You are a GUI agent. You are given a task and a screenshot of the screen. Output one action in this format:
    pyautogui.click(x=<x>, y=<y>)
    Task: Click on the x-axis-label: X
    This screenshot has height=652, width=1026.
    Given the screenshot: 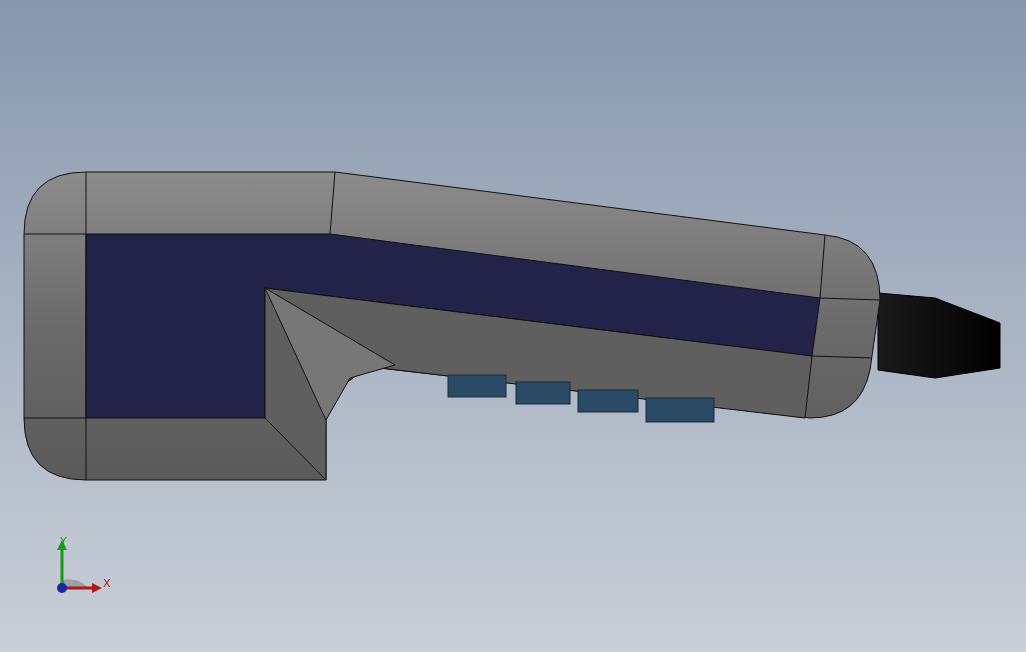 What is the action you would take?
    pyautogui.click(x=107, y=583)
    